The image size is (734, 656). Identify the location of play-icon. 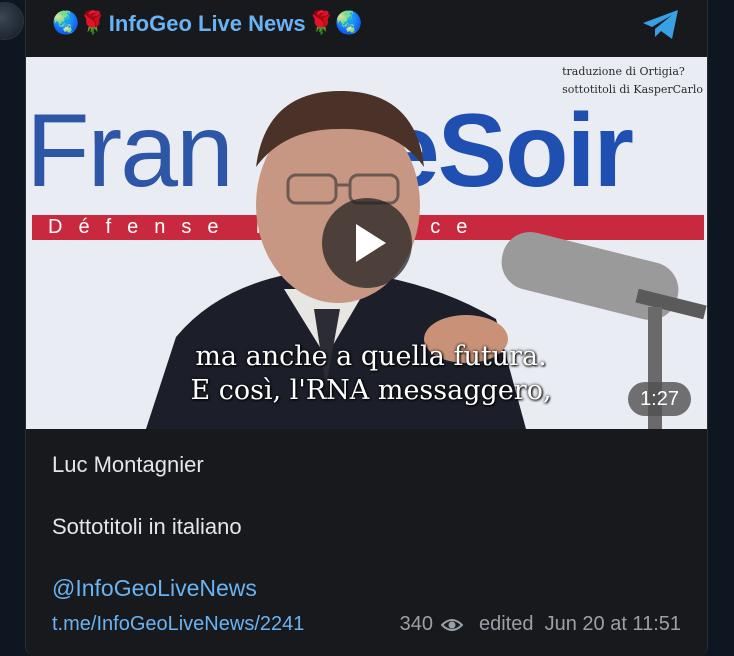
(371, 243).